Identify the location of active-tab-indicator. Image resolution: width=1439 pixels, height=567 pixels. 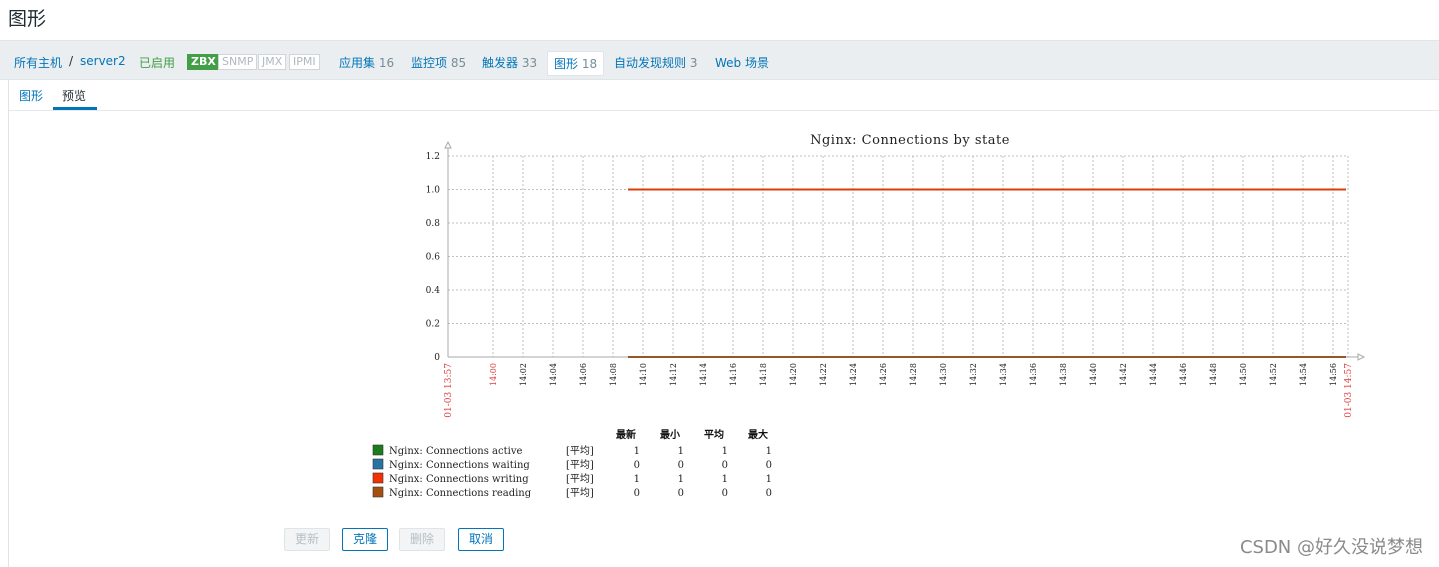
(75, 108).